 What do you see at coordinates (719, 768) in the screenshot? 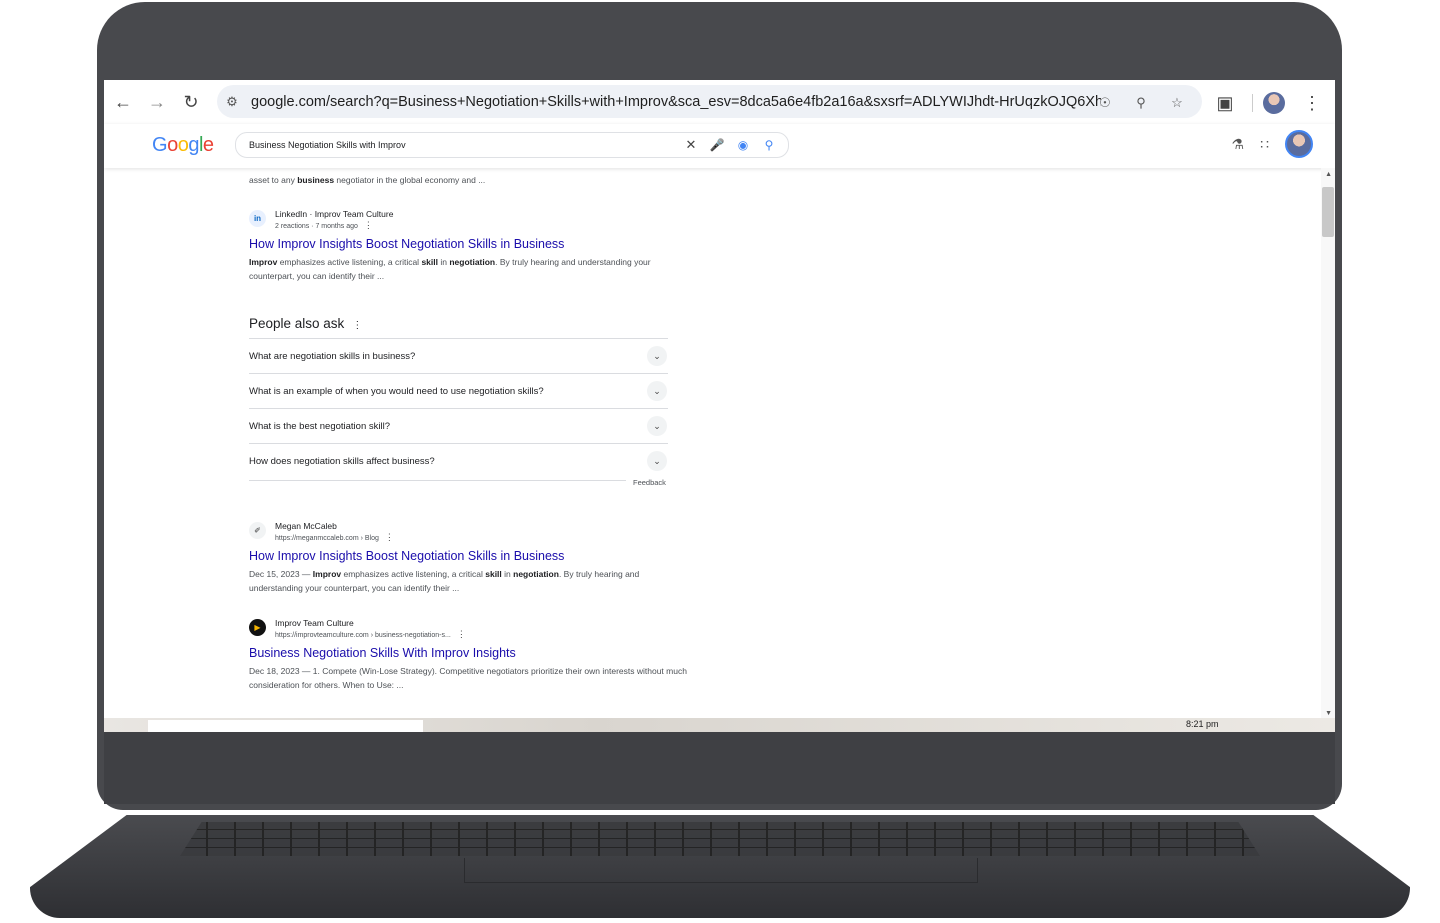
I see `laptop-bezel-bottom` at bounding box center [719, 768].